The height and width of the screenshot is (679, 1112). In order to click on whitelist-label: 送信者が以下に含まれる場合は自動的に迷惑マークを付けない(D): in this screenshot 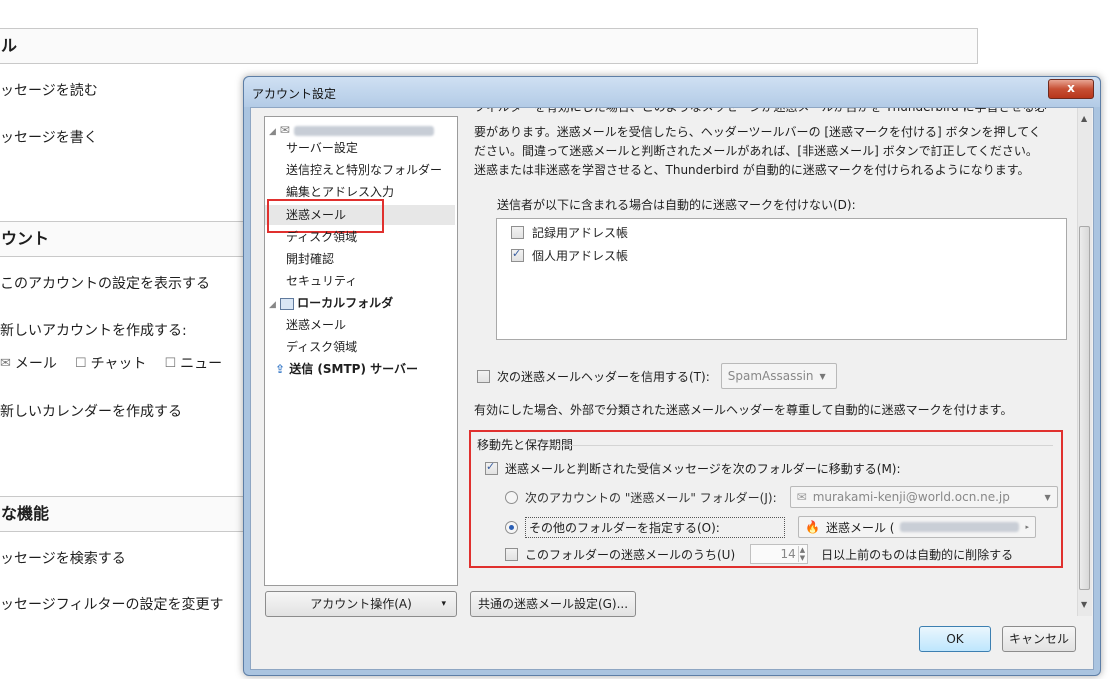, I will do `click(676, 205)`.